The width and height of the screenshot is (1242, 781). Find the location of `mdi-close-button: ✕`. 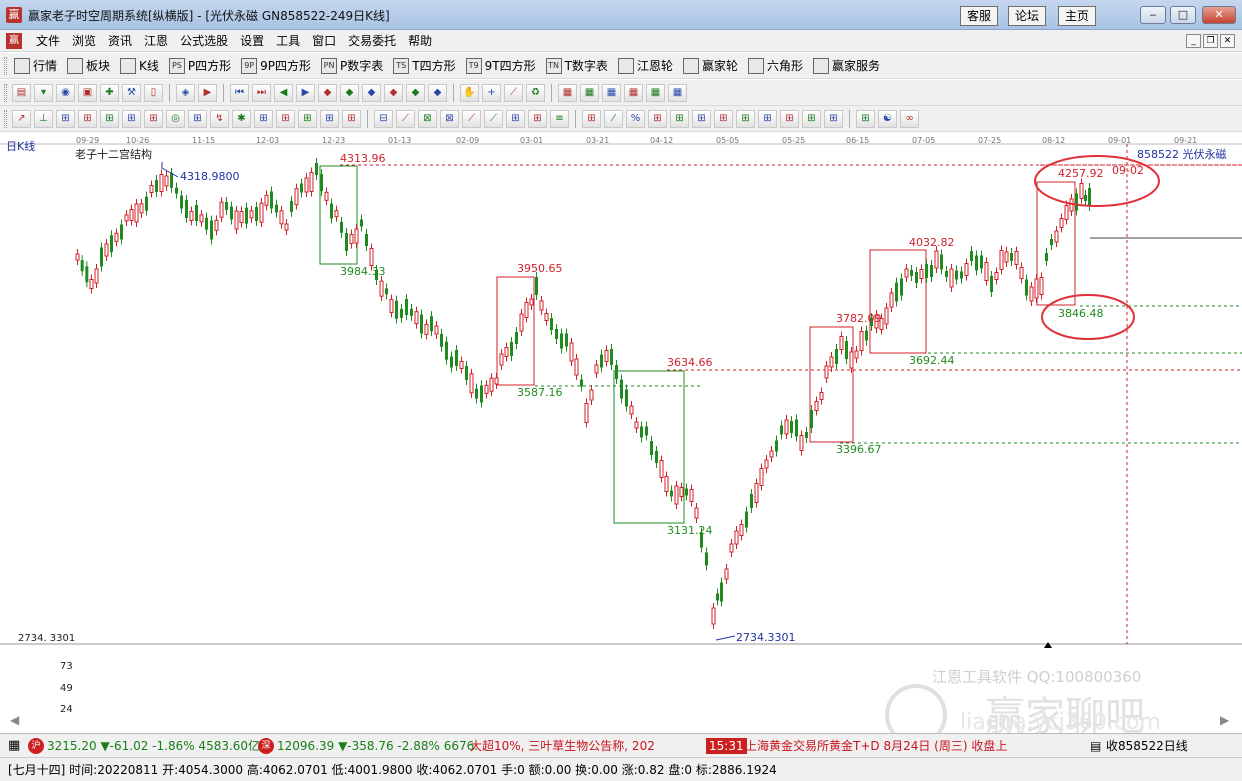

mdi-close-button: ✕ is located at coordinates (1227, 41).